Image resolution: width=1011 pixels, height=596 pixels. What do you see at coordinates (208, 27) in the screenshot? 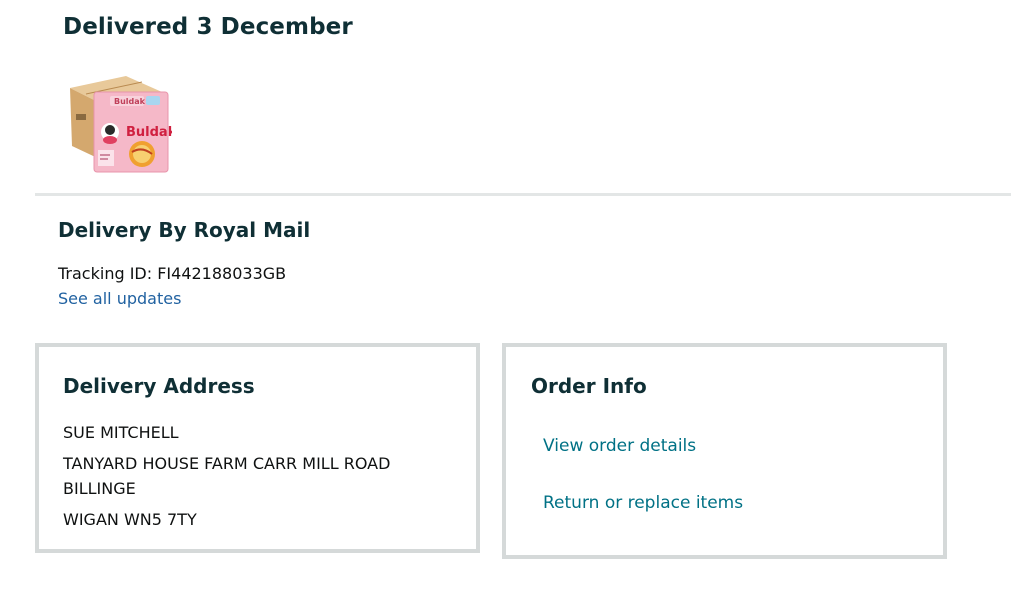
I see `delivery-status-heading: Delivered 3 December` at bounding box center [208, 27].